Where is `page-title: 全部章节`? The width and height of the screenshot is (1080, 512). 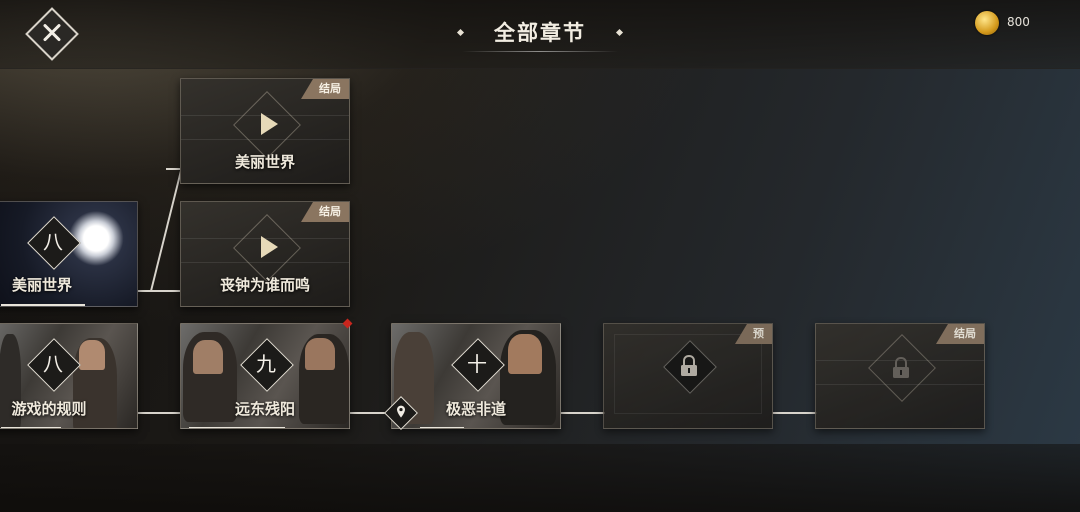 page-title: 全部章节 is located at coordinates (540, 32).